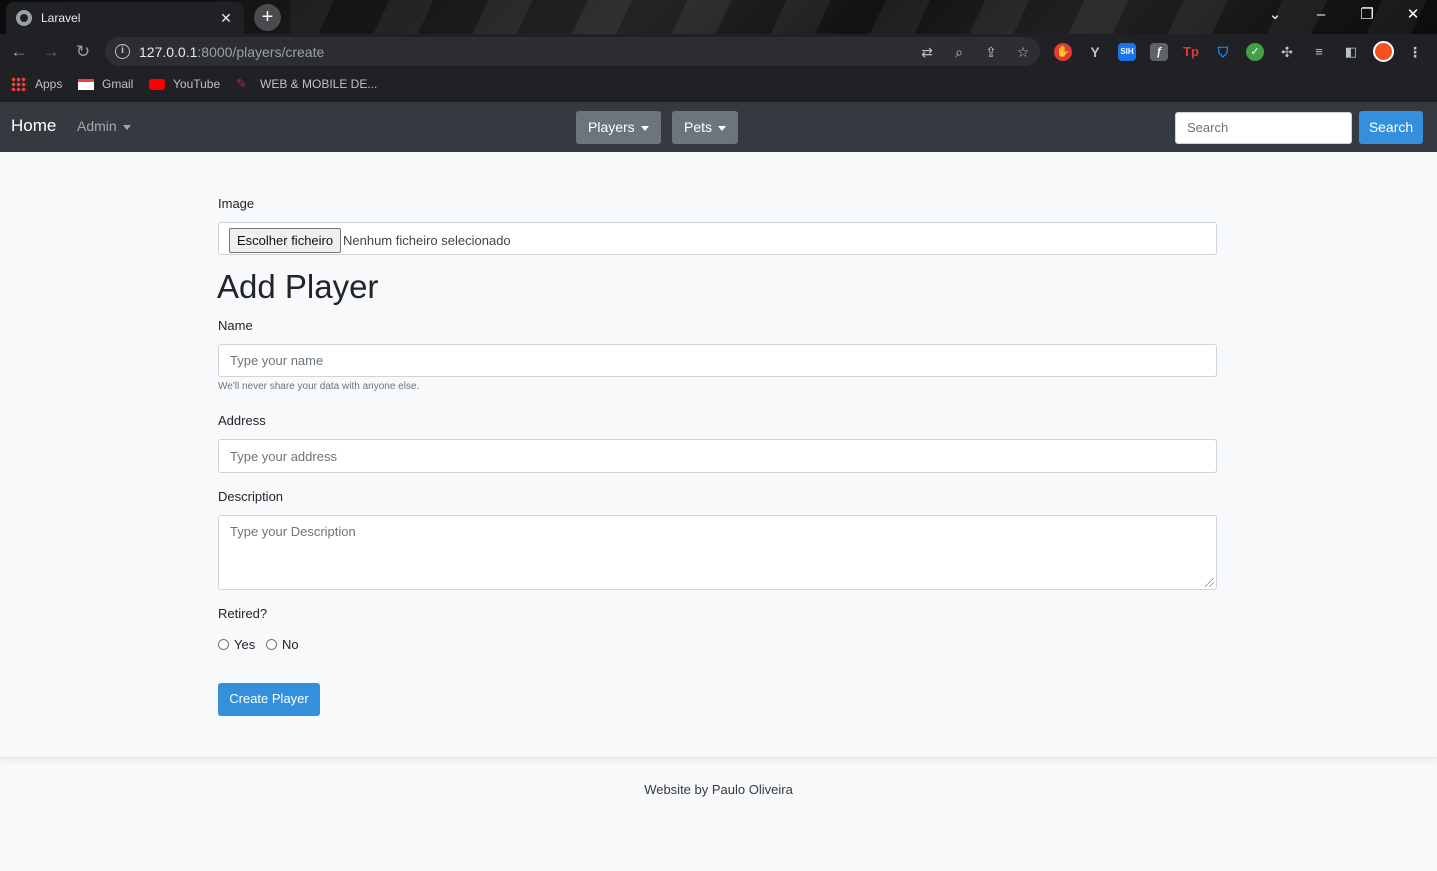  Describe the element at coordinates (705, 127) in the screenshot. I see `pets-dropdown-button: Pets` at that location.